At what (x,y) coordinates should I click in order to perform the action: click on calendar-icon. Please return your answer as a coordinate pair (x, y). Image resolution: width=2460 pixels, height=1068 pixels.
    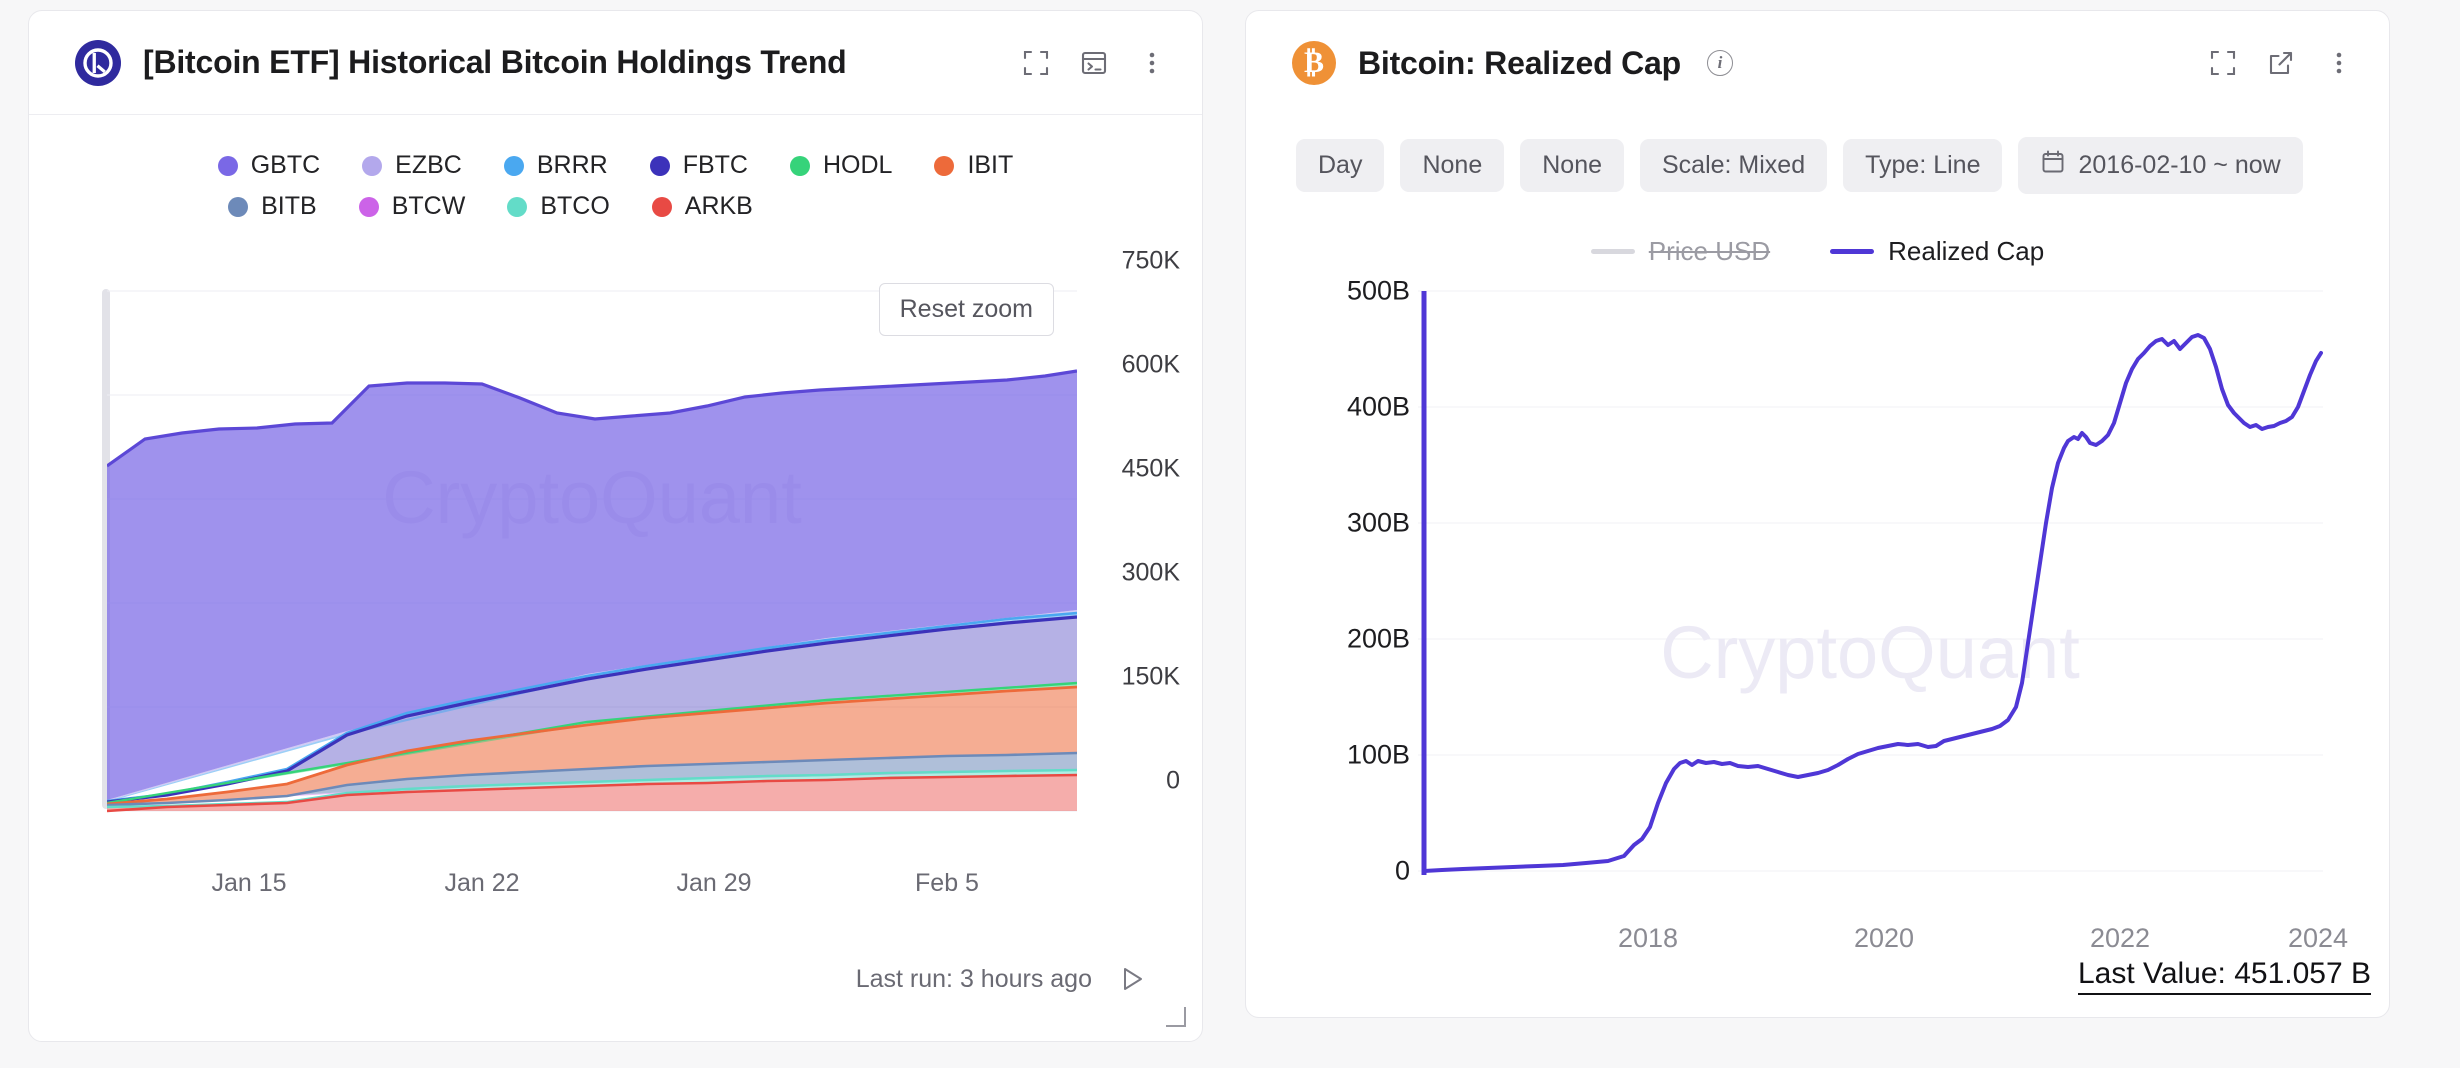
    Looking at the image, I should click on (2053, 165).